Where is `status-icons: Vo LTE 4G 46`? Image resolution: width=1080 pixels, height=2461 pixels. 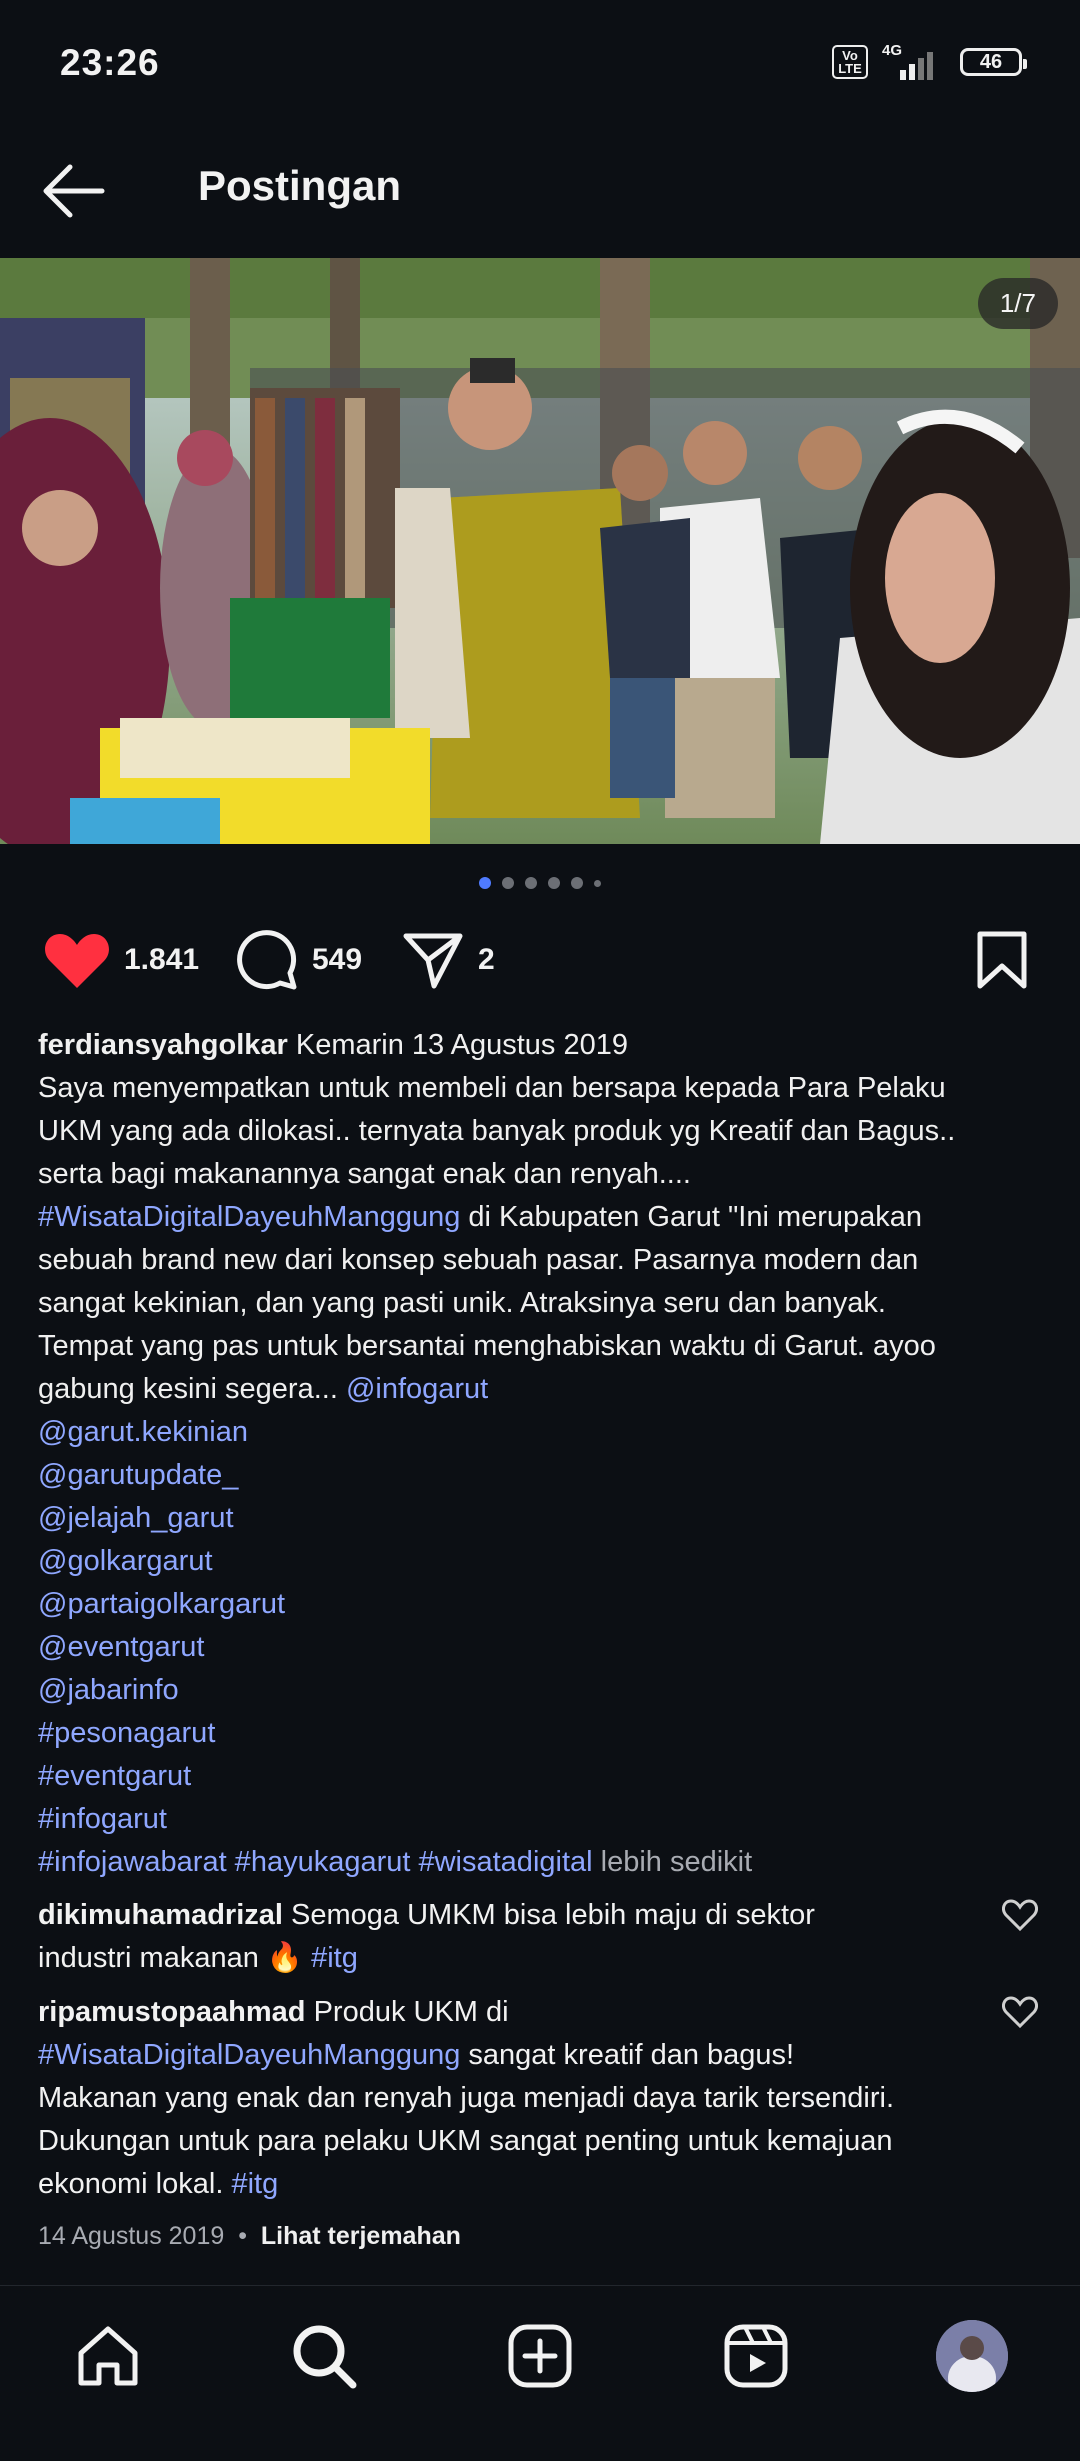 status-icons: Vo LTE 4G 46 is located at coordinates (929, 61).